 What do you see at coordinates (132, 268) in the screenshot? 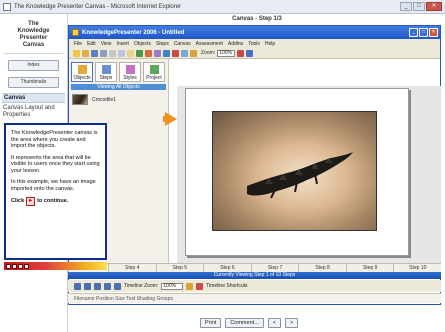
I see `timeline-step: Step 4` at bounding box center [132, 268].